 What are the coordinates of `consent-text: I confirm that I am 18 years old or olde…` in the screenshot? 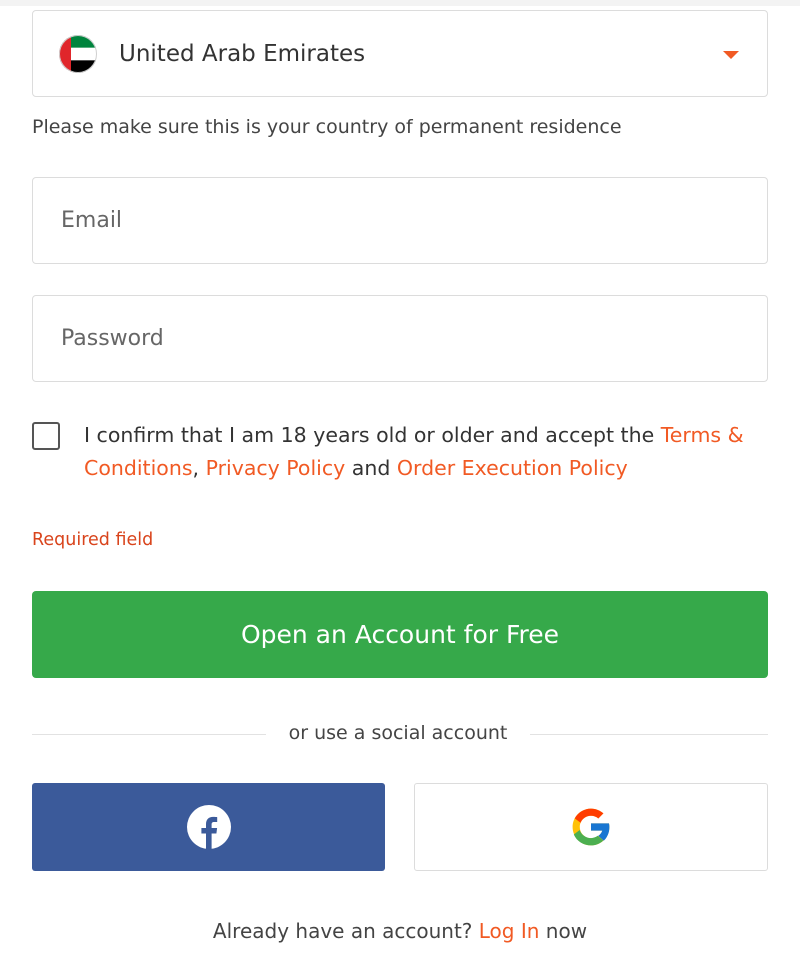 It's located at (419, 452).